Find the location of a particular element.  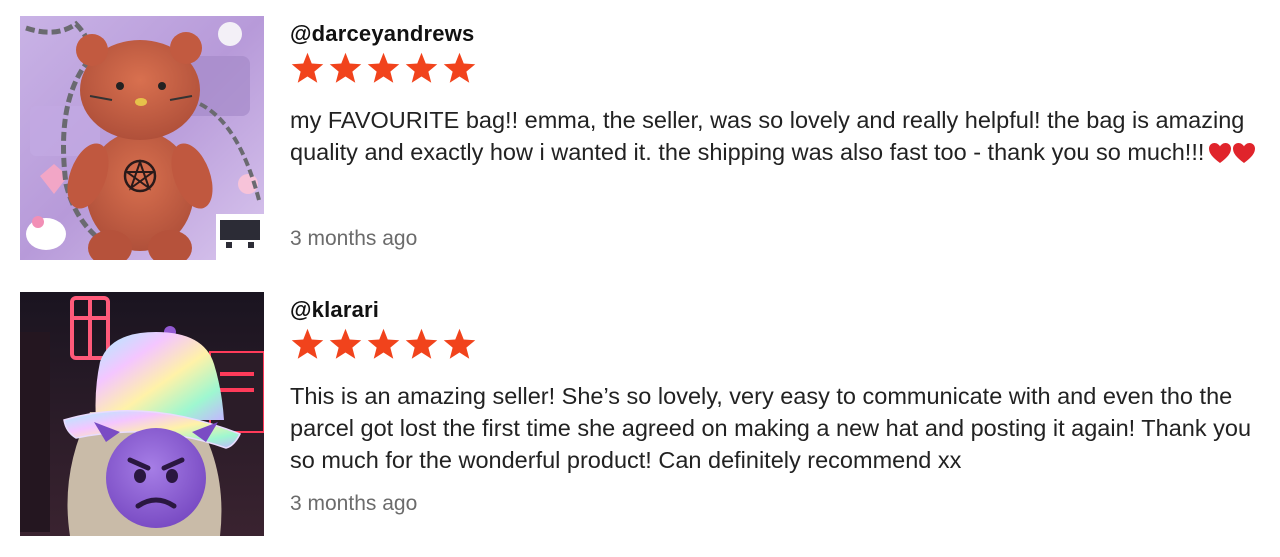

heart-emoji-icon is located at coordinates (1232, 156).